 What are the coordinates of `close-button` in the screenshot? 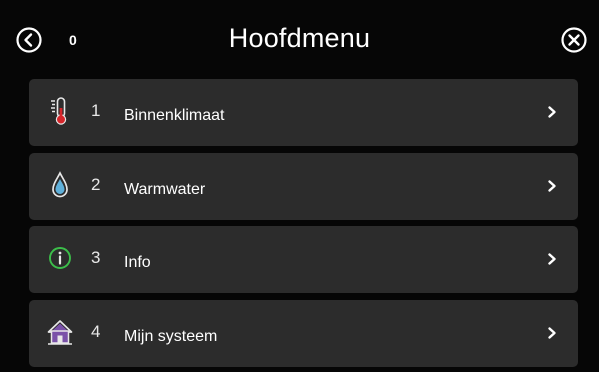 It's located at (574, 40).